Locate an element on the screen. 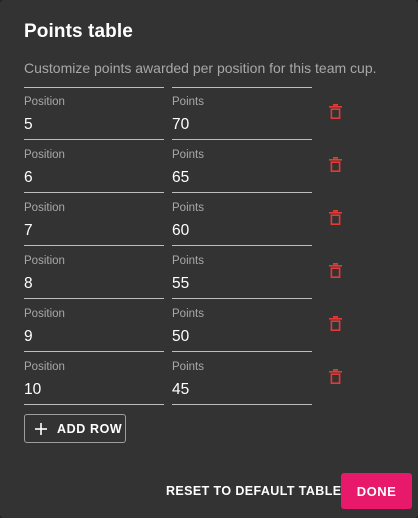 The height and width of the screenshot is (518, 418). reset-to-default-button: RESET TO DEFAULT TABLE is located at coordinates (253, 491).